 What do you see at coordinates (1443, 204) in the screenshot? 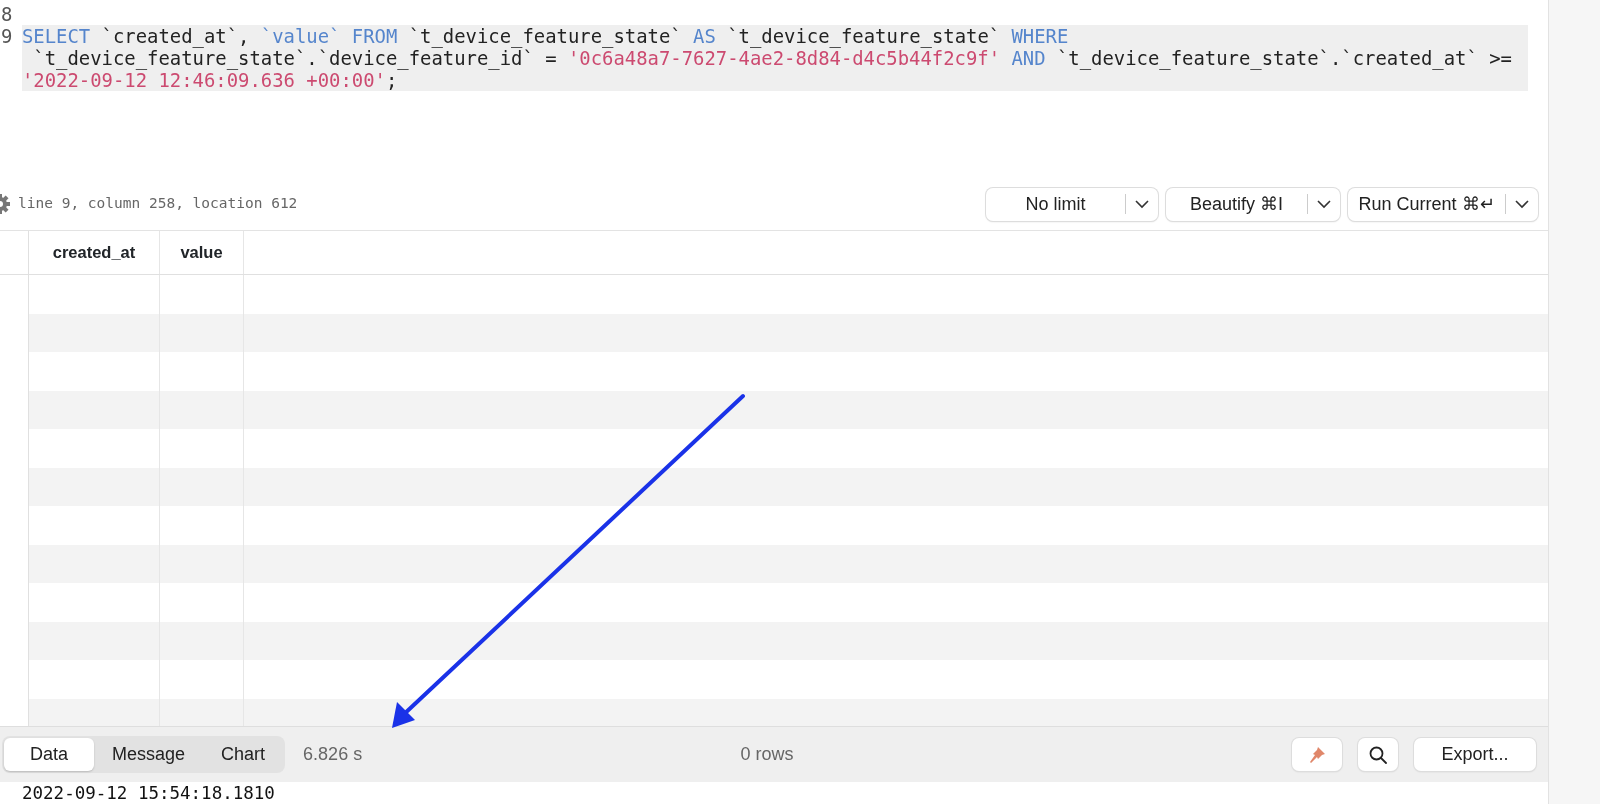
I see `dropdown-button: Run Current ⌘↵` at bounding box center [1443, 204].